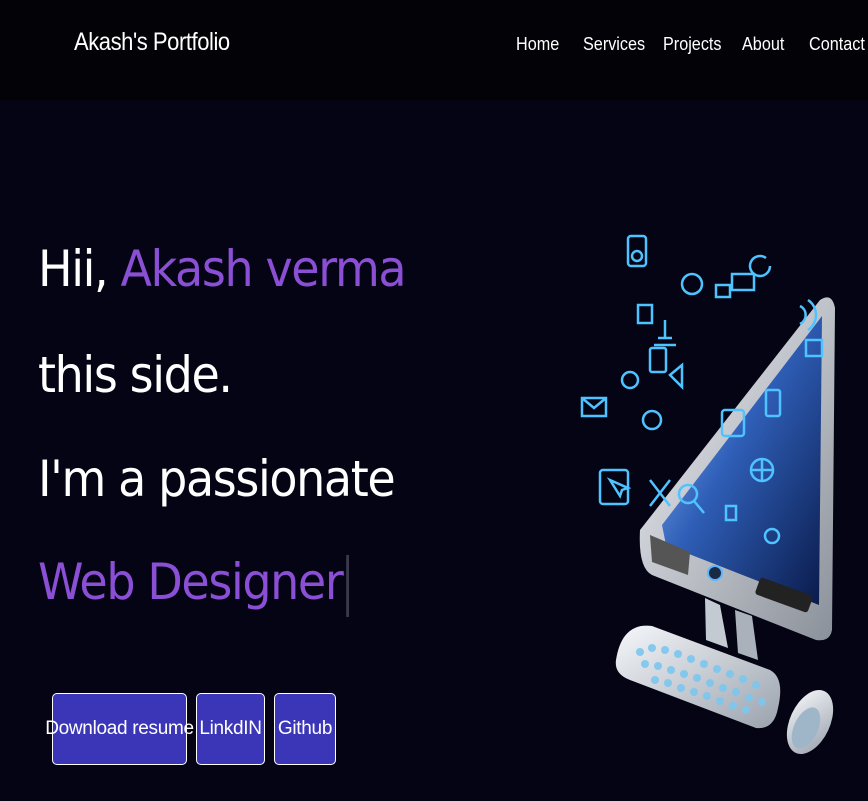 Image resolution: width=868 pixels, height=801 pixels. Describe the element at coordinates (347, 585) in the screenshot. I see `typing-cursor` at that location.